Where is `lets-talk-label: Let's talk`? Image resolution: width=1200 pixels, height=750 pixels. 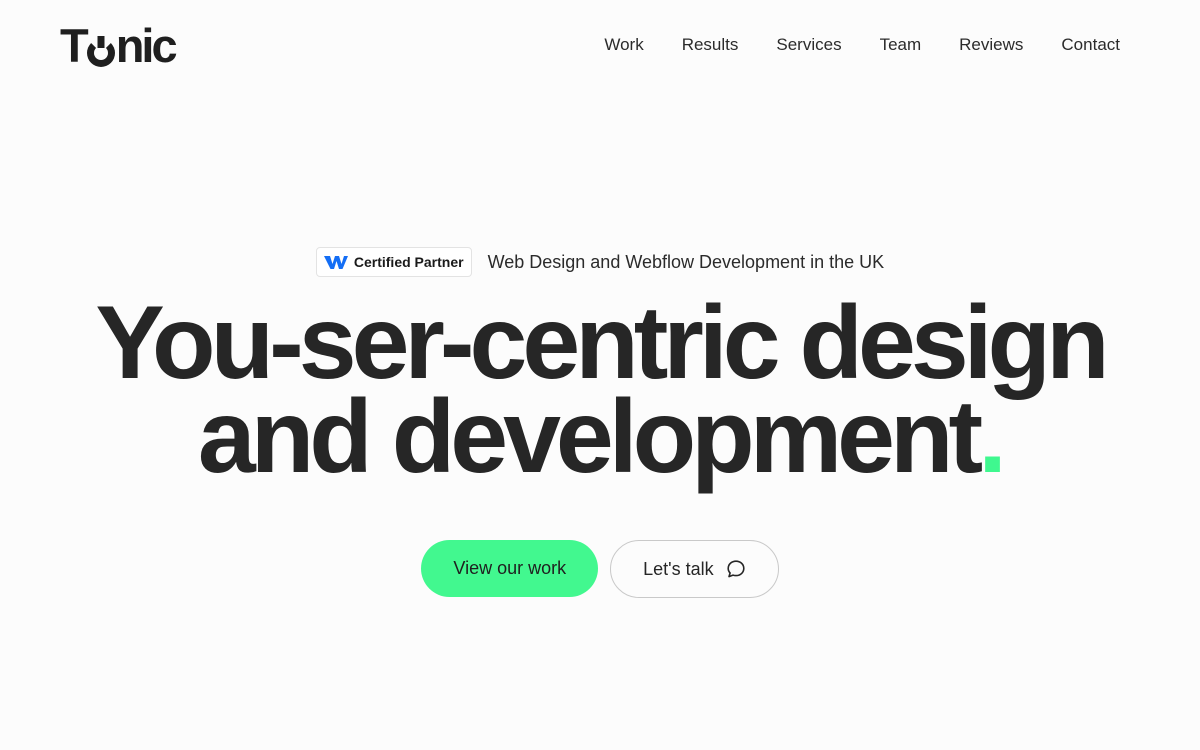
lets-talk-label: Let's talk is located at coordinates (678, 568).